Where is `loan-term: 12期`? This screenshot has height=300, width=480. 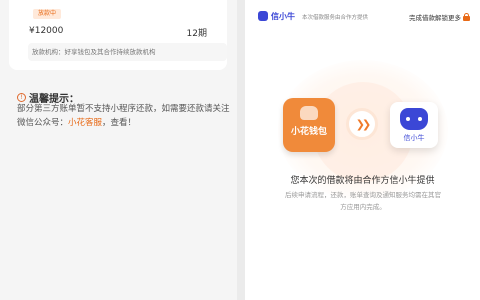
loan-term: 12期 is located at coordinates (196, 34).